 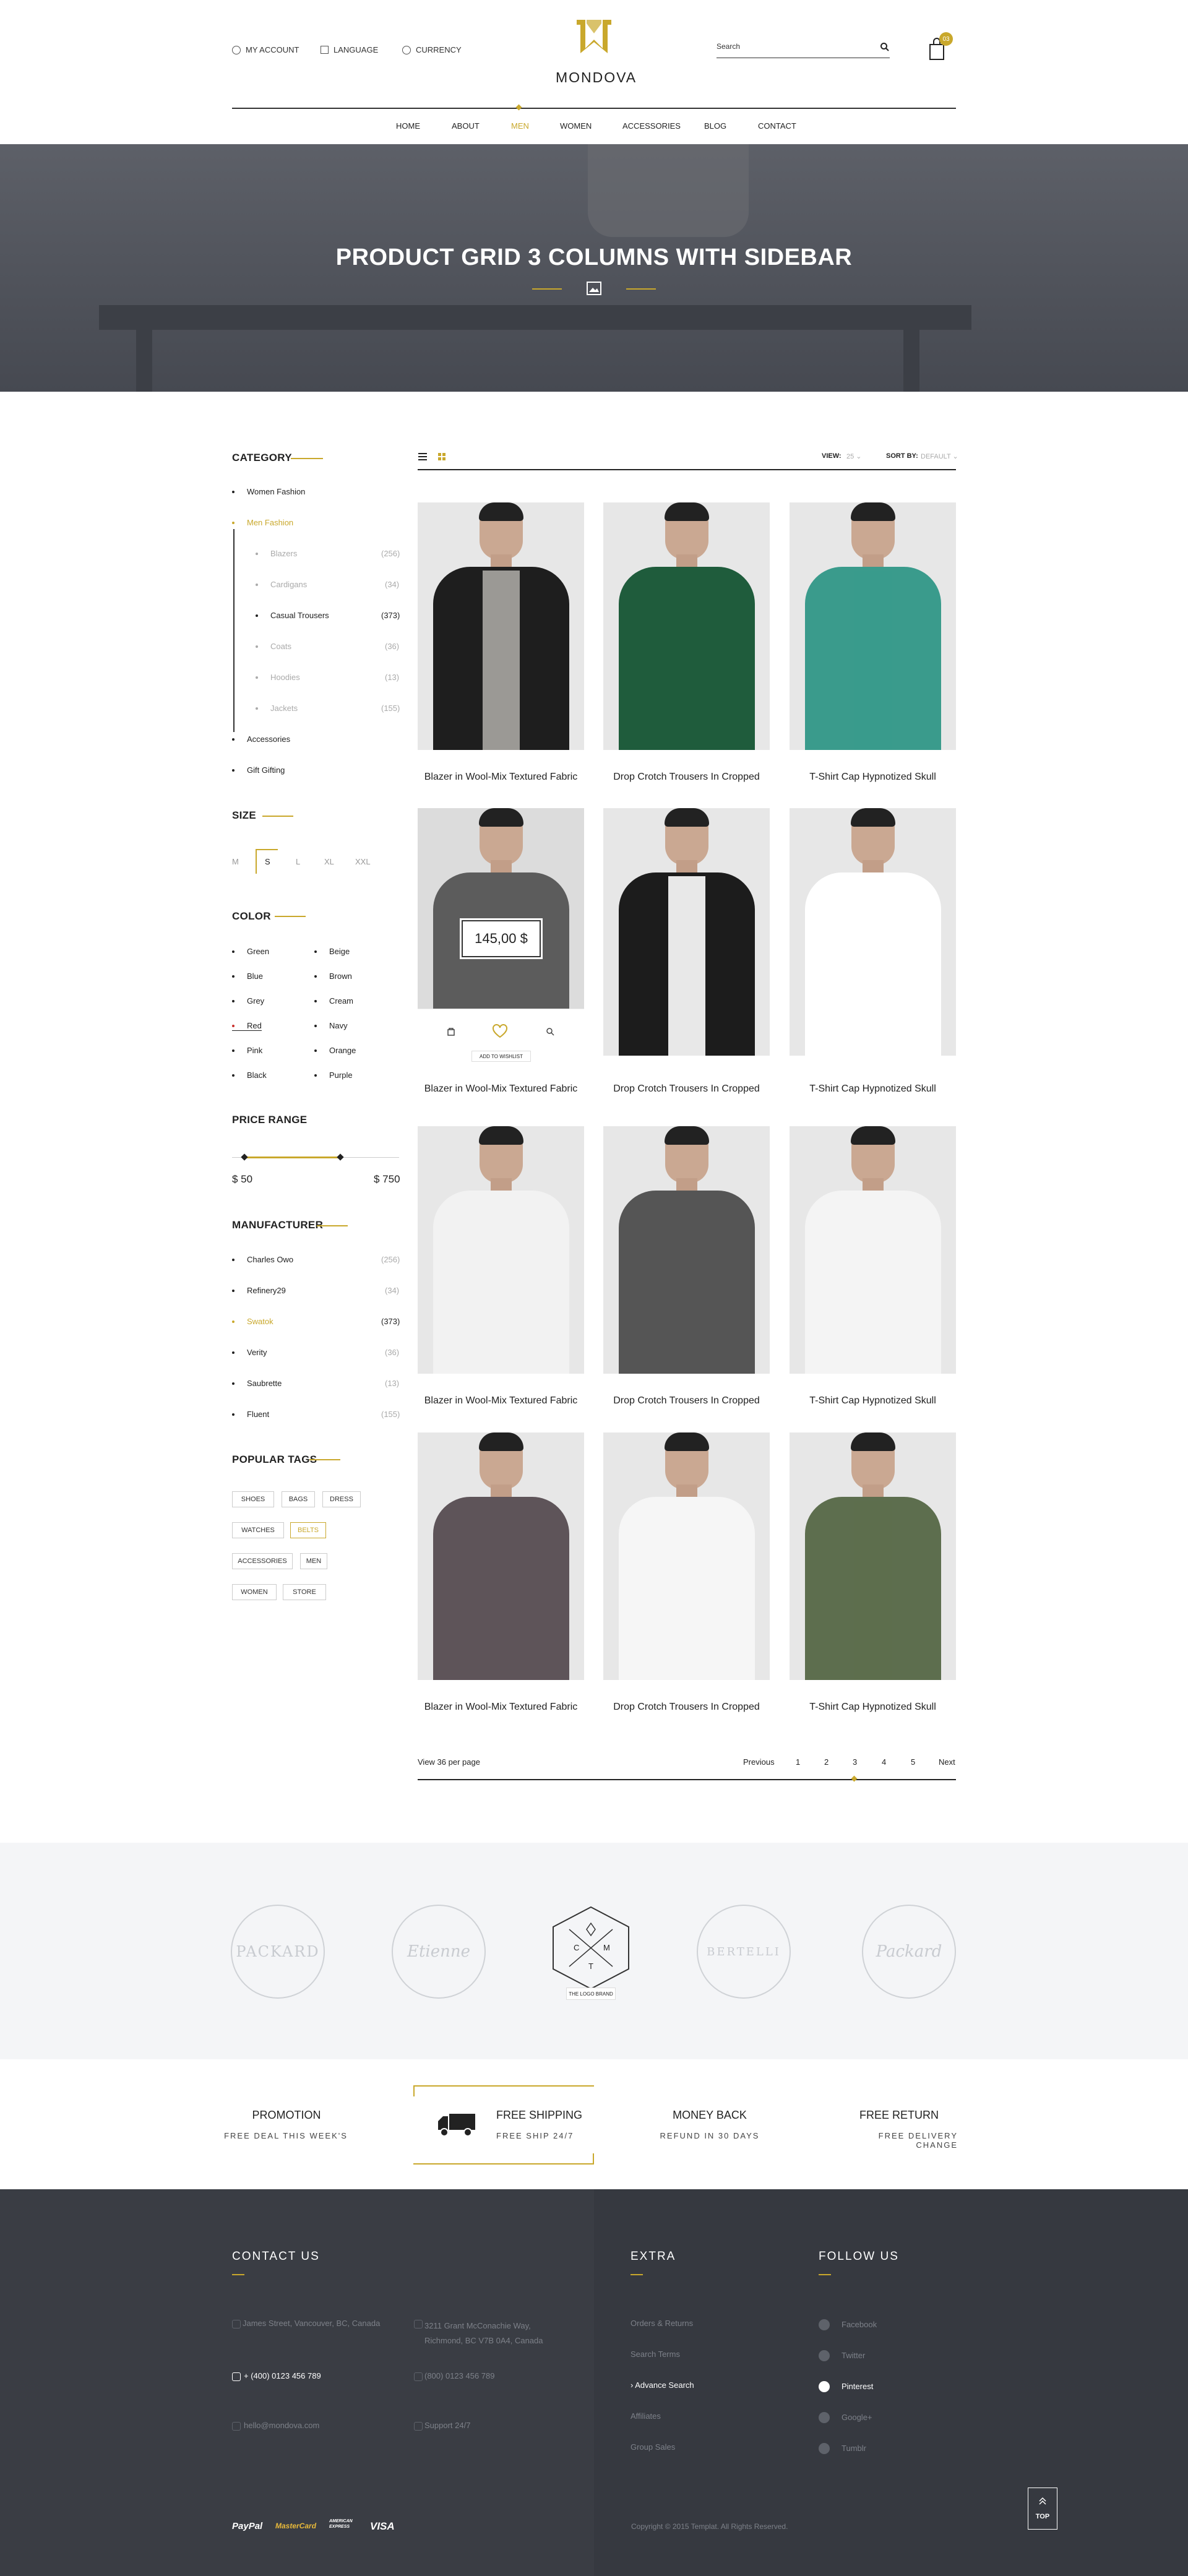 What do you see at coordinates (662, 2385) in the screenshot?
I see `footer-link-active: › Advance Search` at bounding box center [662, 2385].